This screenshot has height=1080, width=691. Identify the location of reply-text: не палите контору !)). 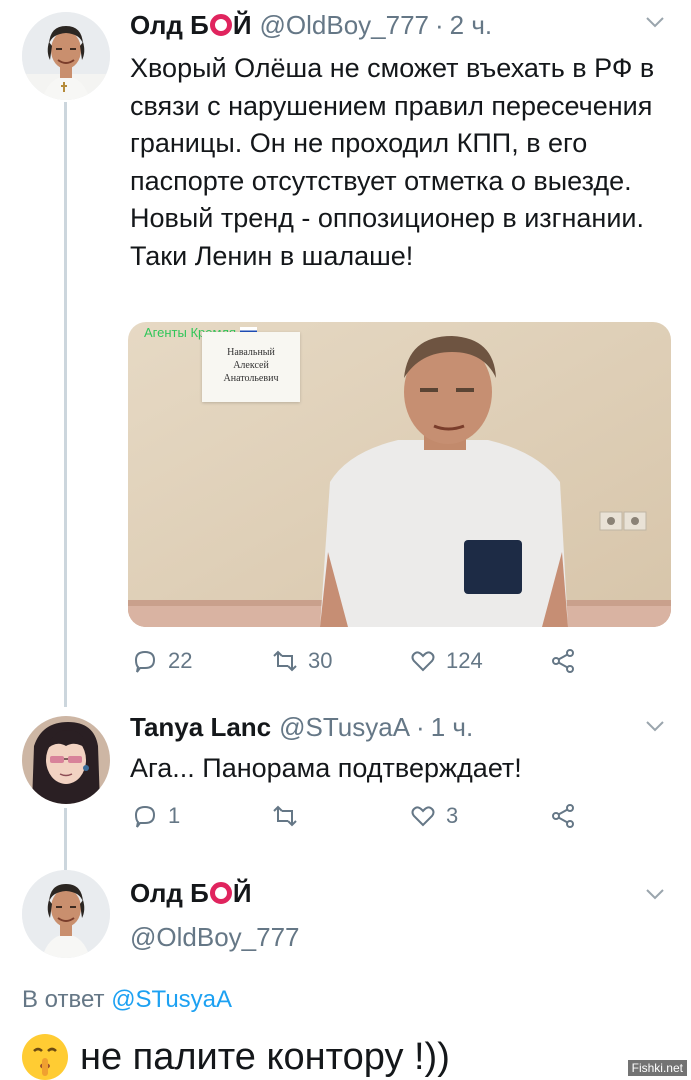
(265, 1056).